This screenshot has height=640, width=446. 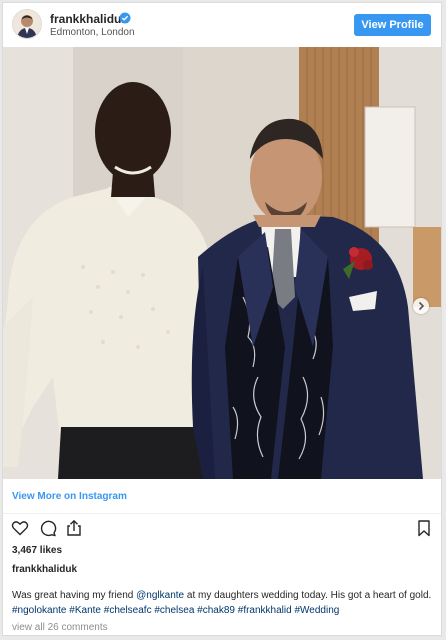 What do you see at coordinates (20, 528) in the screenshot?
I see `heart-icon` at bounding box center [20, 528].